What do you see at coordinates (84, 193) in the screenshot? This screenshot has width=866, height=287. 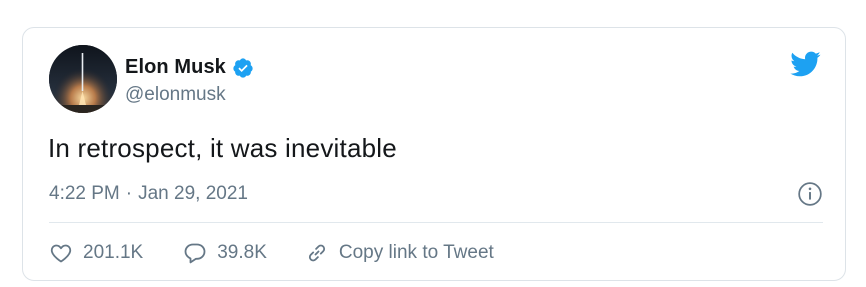 I see `tweet-time: 4:22 PM` at bounding box center [84, 193].